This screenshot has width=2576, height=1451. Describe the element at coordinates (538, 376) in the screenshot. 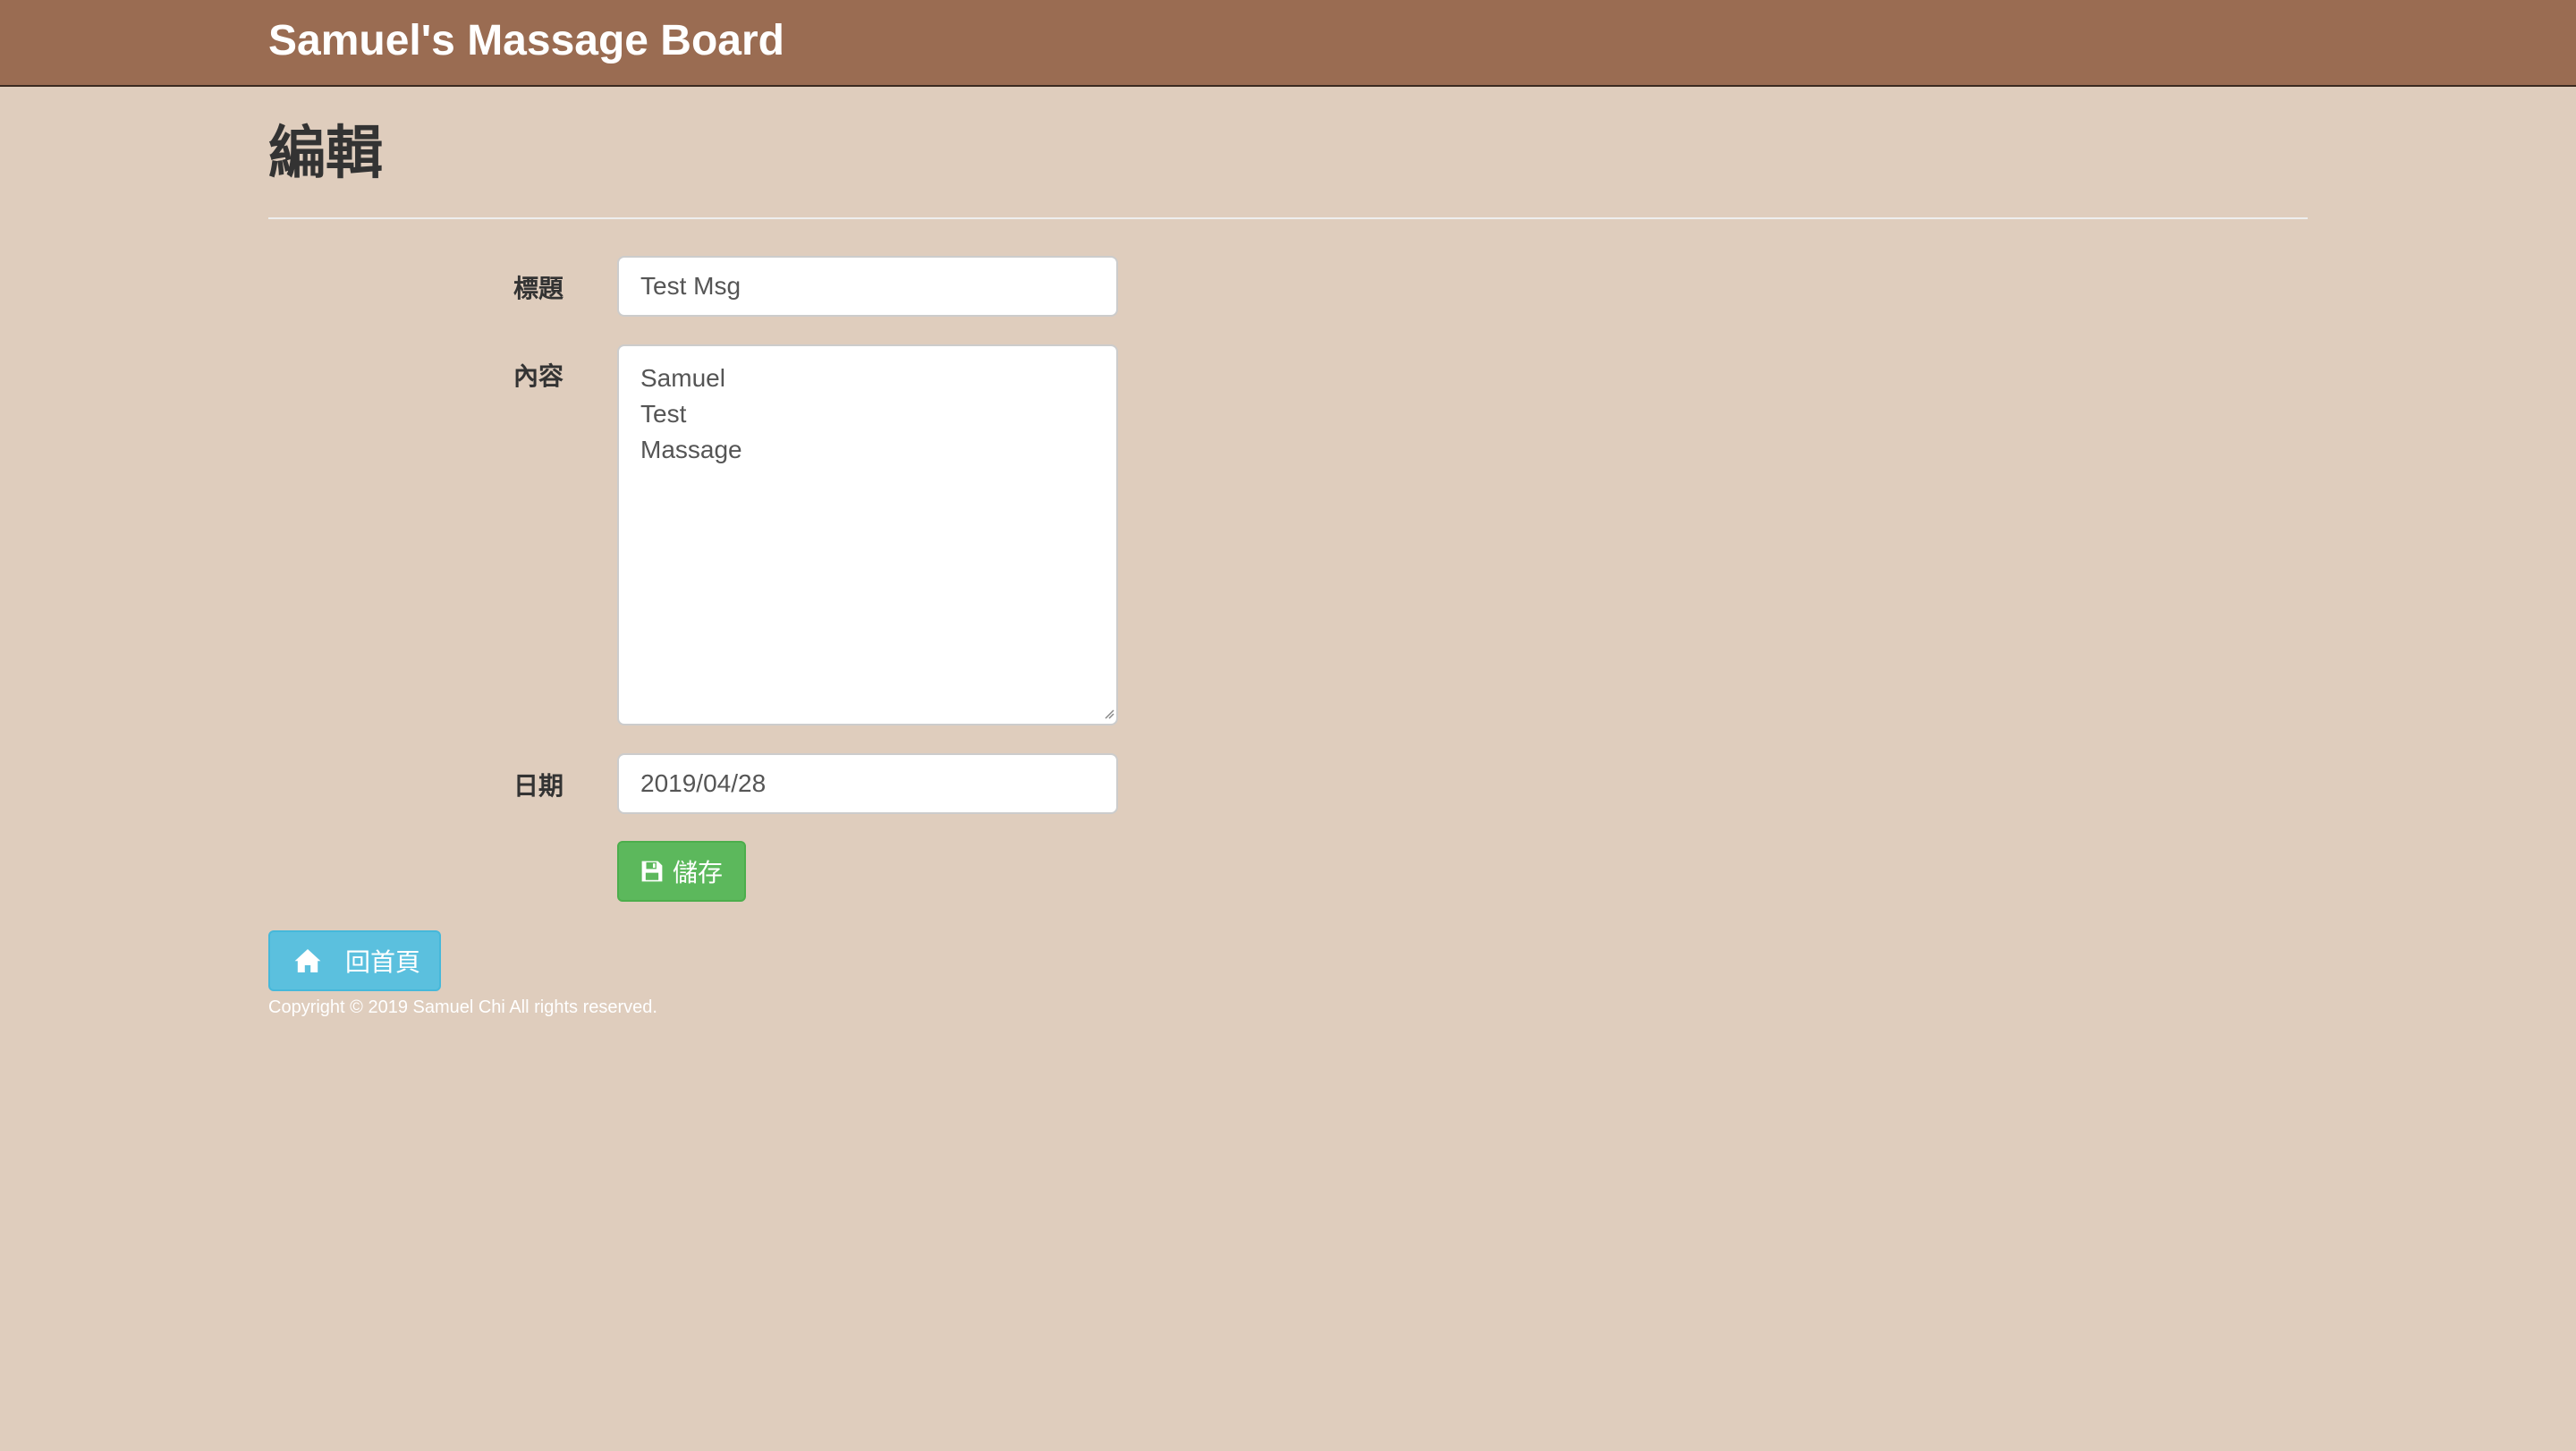

I see `content-label: 內容` at that location.